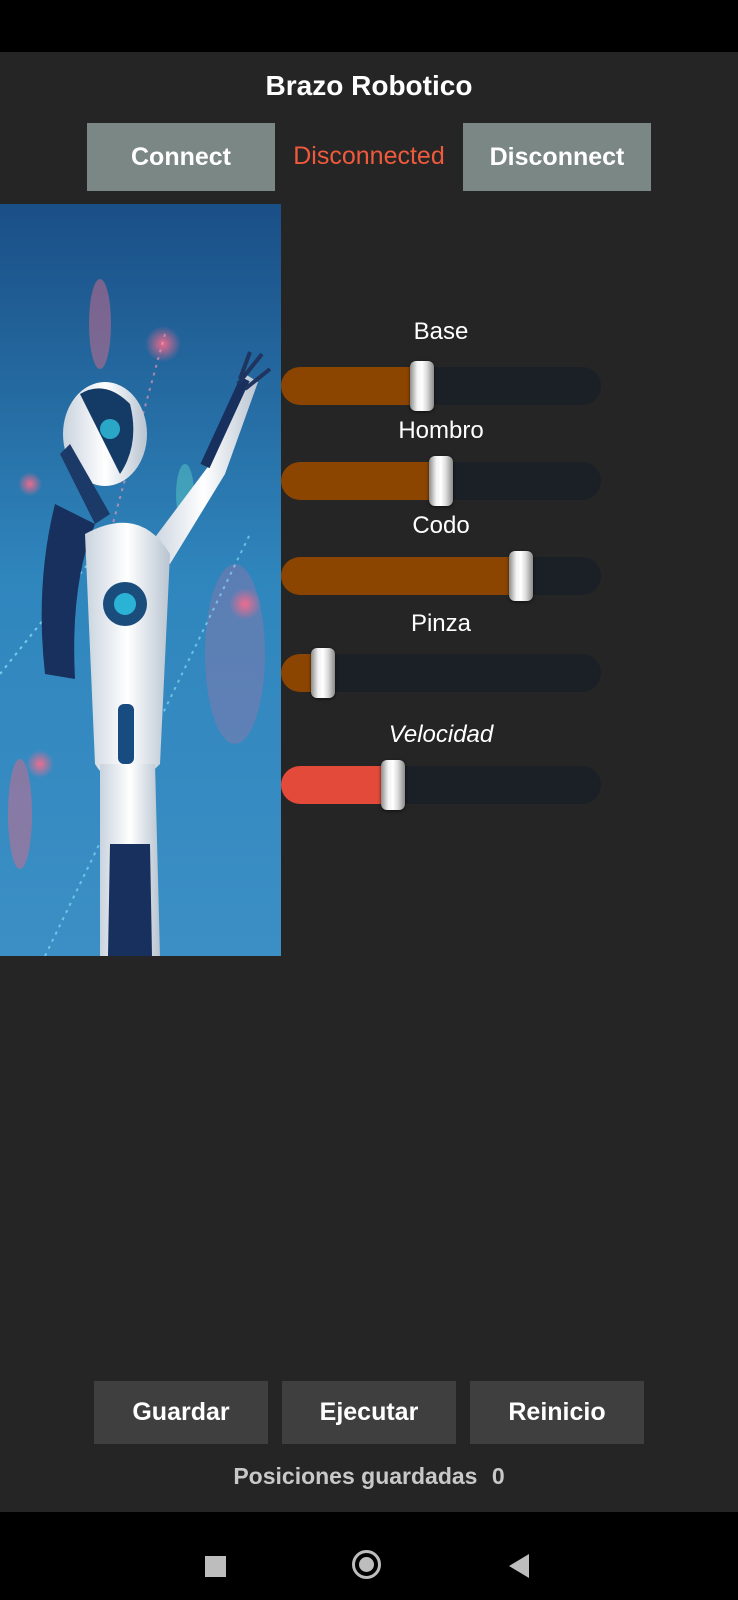 This screenshot has height=1600, width=738. I want to click on base-label: Base, so click(441, 331).